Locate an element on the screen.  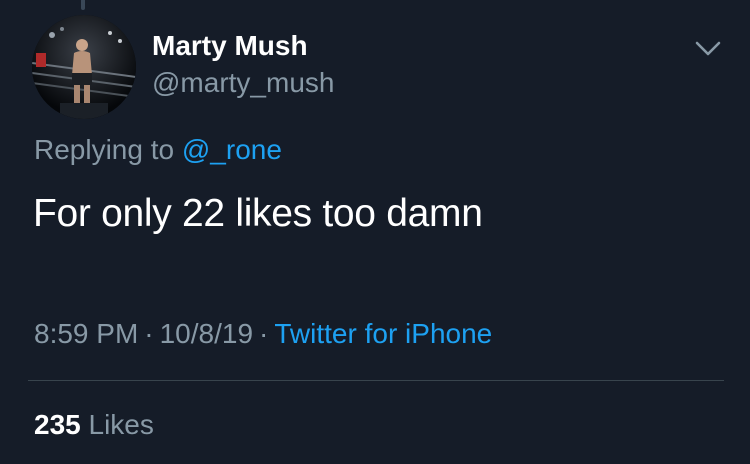
avatar is located at coordinates (84, 67).